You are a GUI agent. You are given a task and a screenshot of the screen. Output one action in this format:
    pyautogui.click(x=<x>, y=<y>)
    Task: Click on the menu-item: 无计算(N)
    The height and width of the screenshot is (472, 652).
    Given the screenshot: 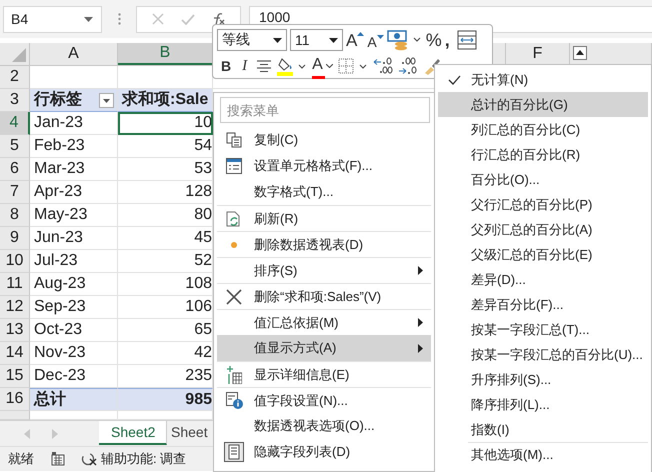 What is the action you would take?
    pyautogui.click(x=543, y=79)
    